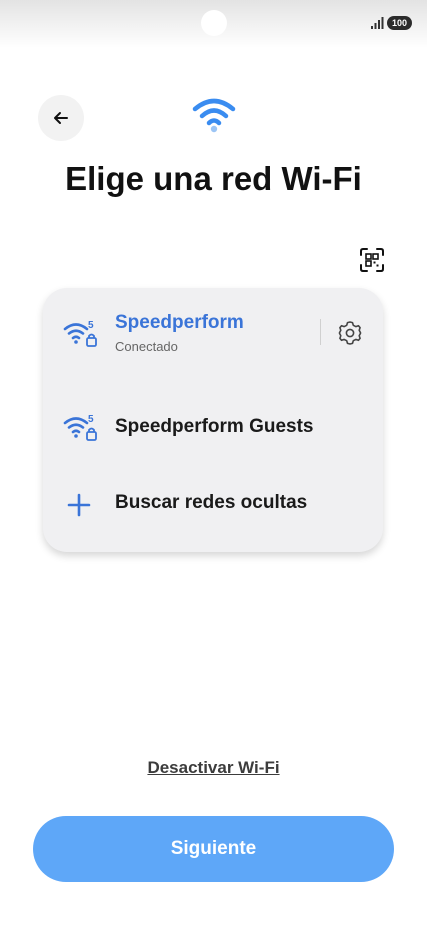  Describe the element at coordinates (79, 505) in the screenshot. I see `plus-icon` at that location.